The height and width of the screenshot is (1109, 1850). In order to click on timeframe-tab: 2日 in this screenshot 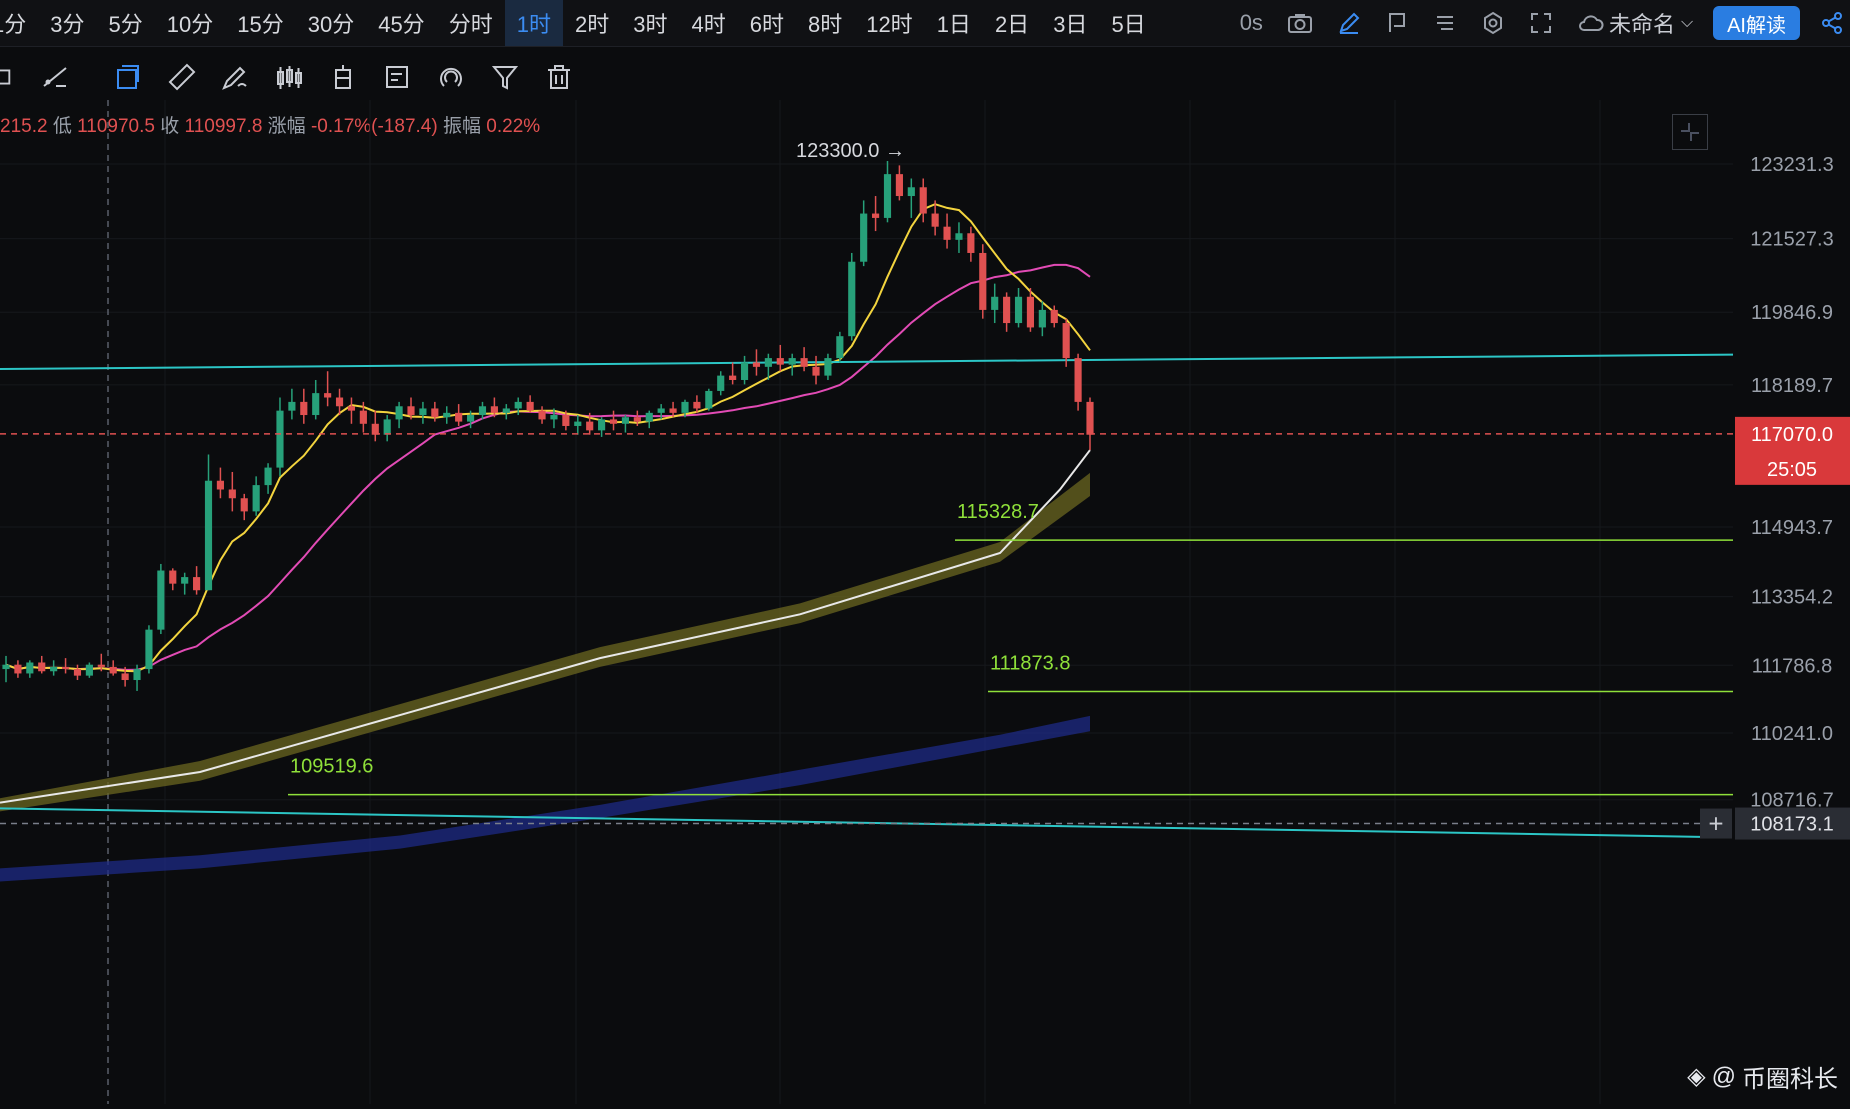, I will do `click(1012, 23)`.